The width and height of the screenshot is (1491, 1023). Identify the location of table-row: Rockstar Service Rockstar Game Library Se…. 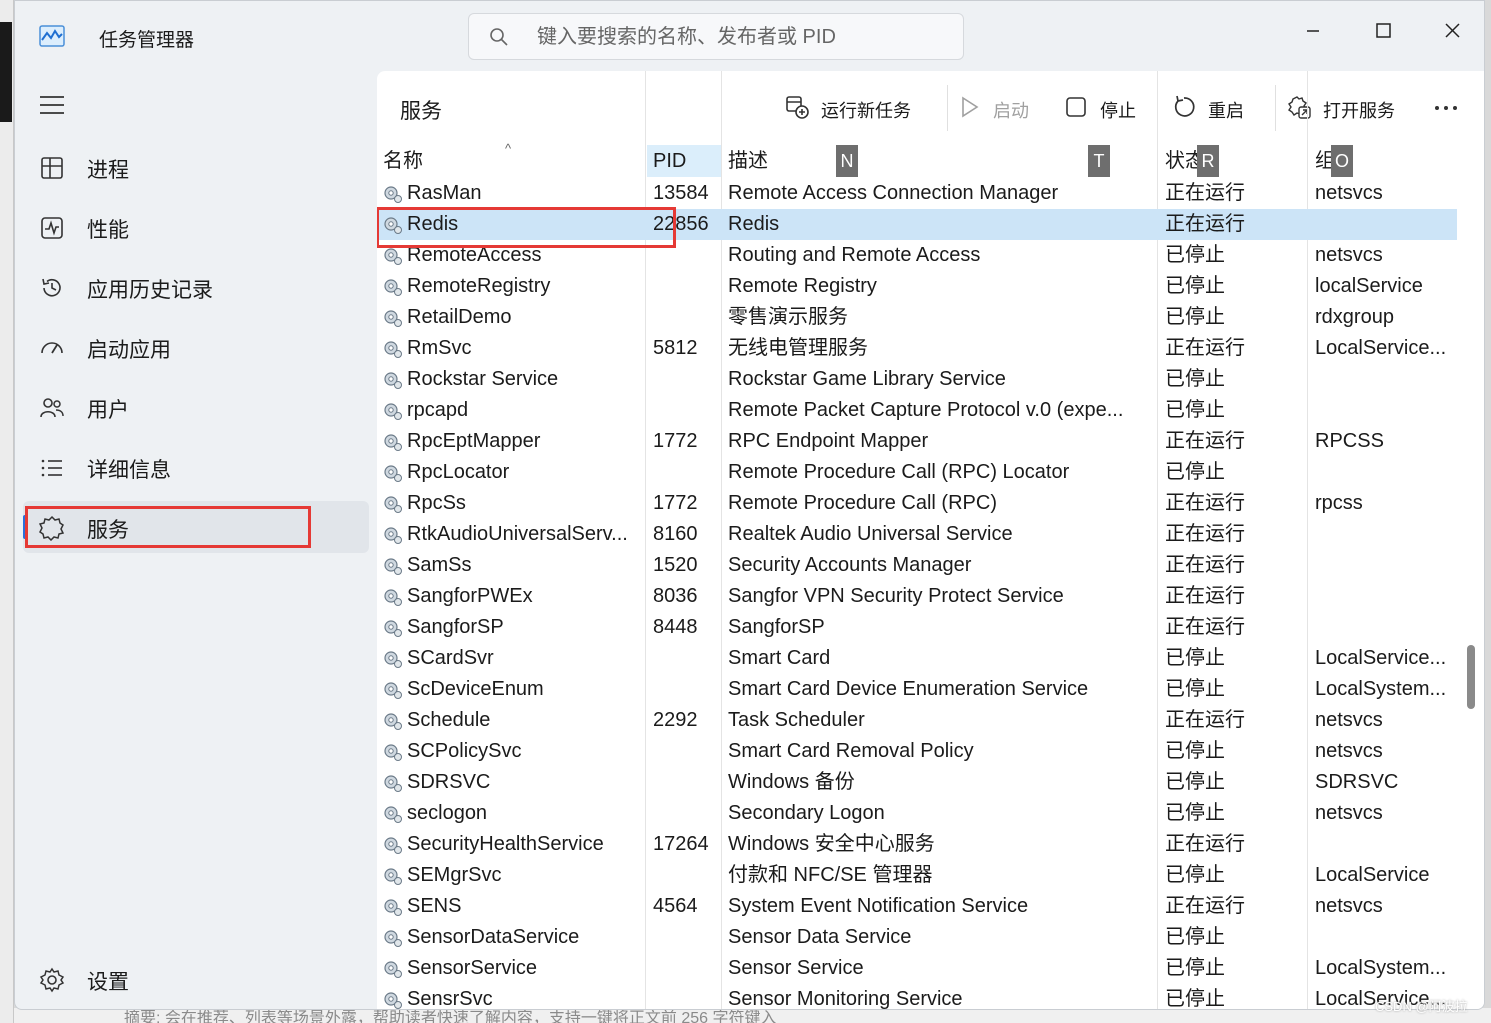
(917, 379).